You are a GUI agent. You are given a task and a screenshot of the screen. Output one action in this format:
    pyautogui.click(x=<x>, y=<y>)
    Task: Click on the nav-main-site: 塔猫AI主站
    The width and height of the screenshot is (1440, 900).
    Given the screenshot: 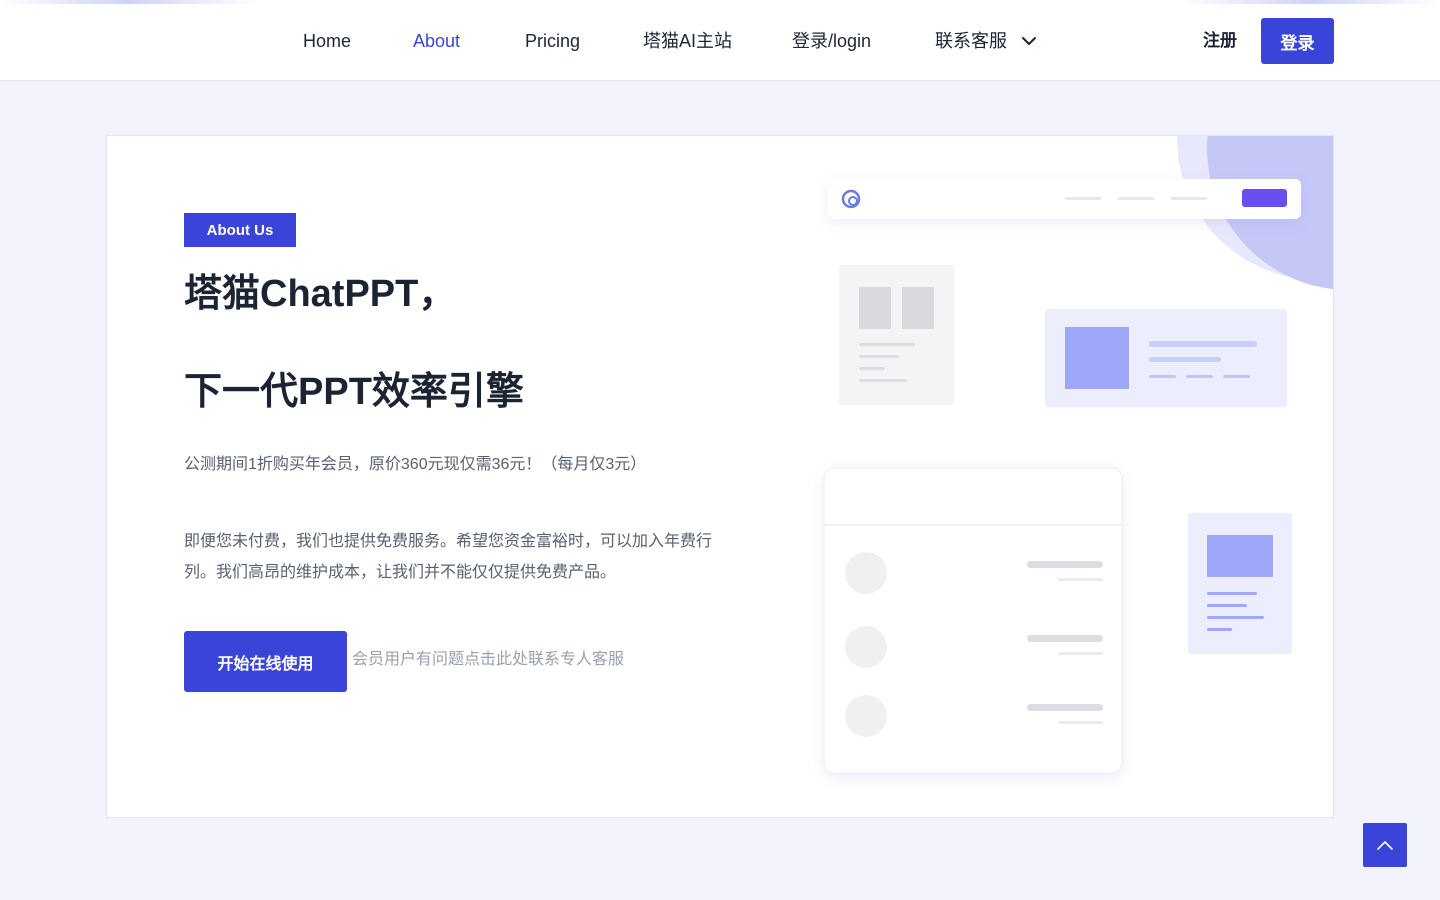 What is the action you would take?
    pyautogui.click(x=687, y=41)
    